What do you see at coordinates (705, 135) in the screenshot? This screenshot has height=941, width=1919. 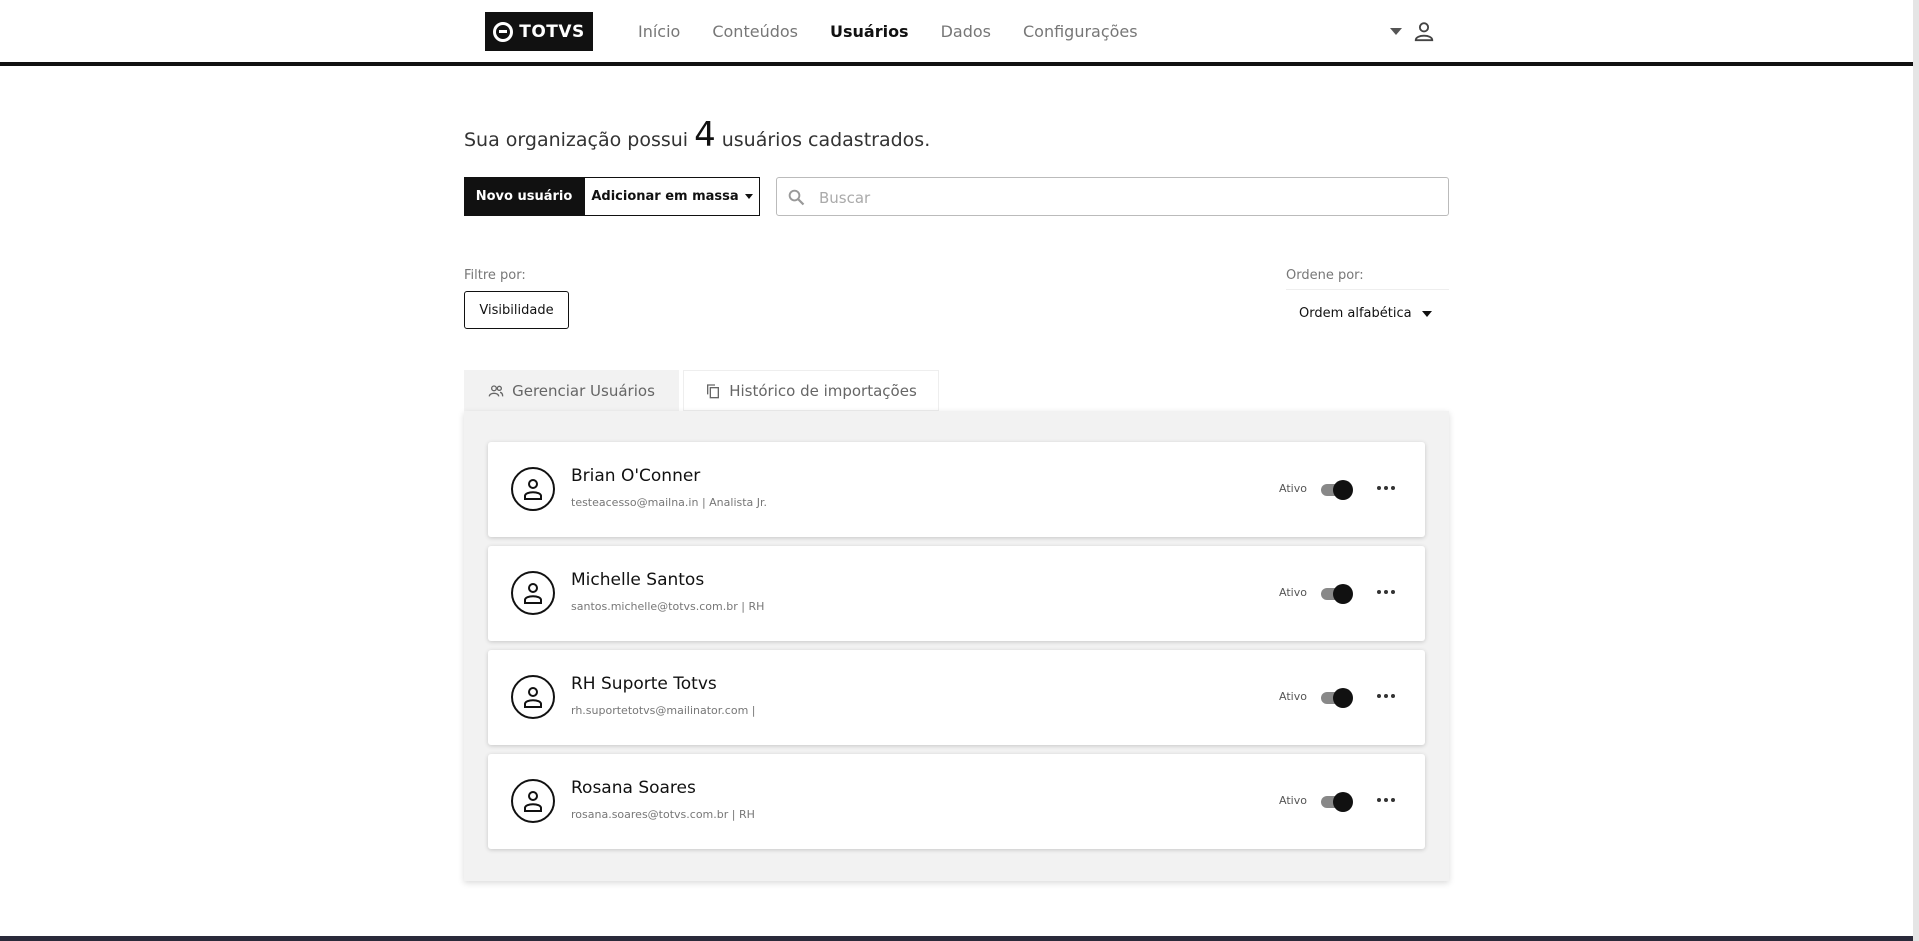 I see `users-count: 4` at bounding box center [705, 135].